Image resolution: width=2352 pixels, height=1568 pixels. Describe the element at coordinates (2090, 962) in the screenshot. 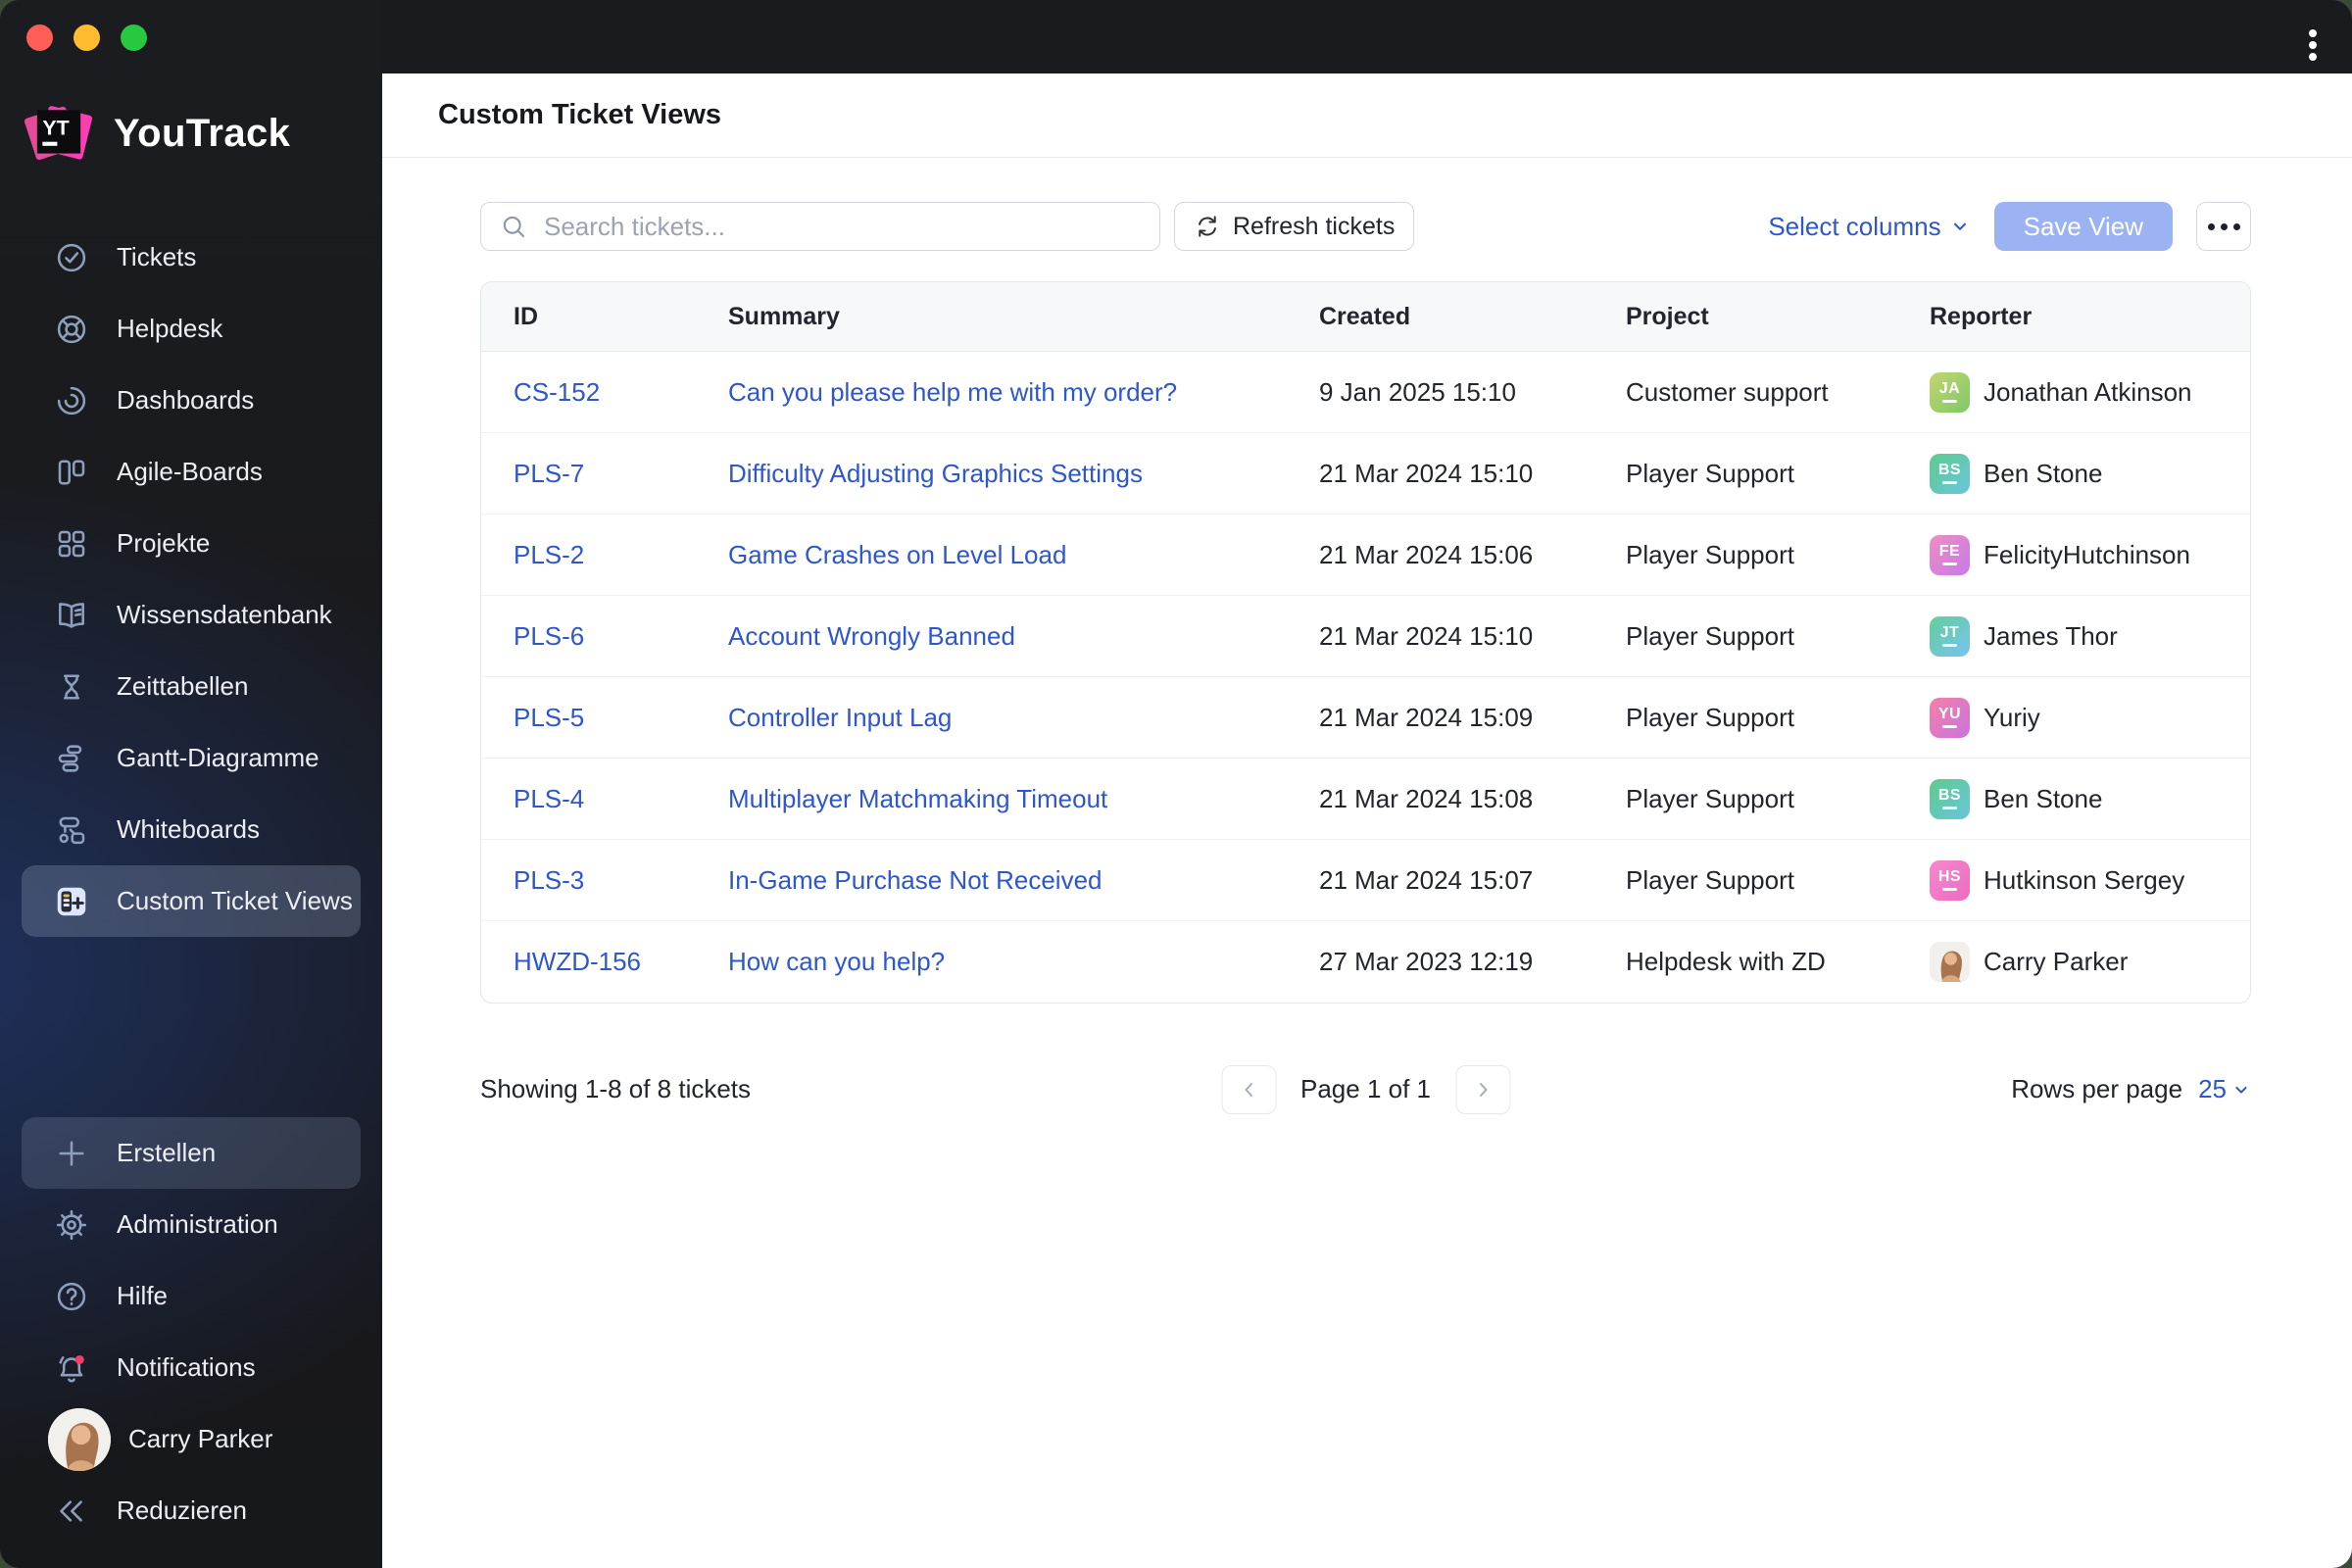

I see `reporter-cell: Carry Parker` at that location.